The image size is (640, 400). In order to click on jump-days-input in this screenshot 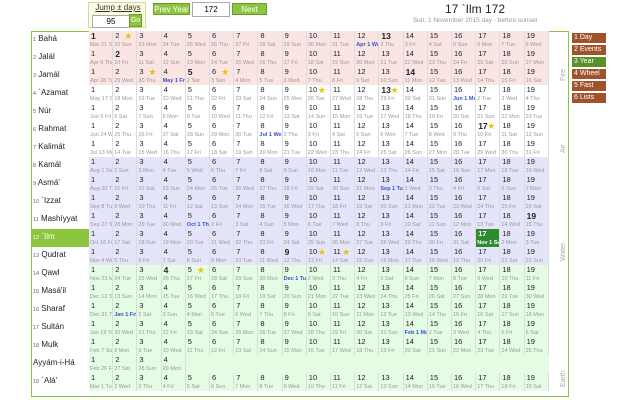, I will do `click(111, 21)`.